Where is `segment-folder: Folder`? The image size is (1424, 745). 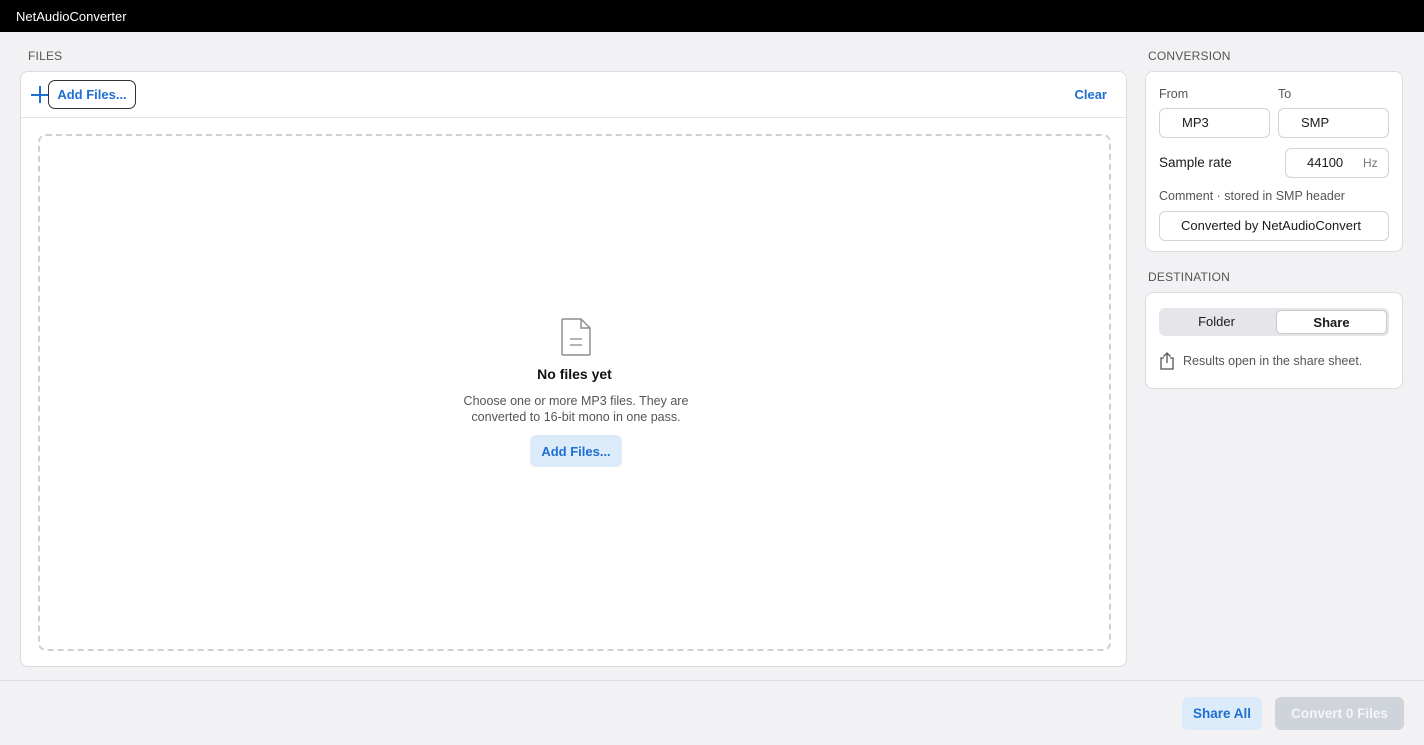 segment-folder: Folder is located at coordinates (1216, 322).